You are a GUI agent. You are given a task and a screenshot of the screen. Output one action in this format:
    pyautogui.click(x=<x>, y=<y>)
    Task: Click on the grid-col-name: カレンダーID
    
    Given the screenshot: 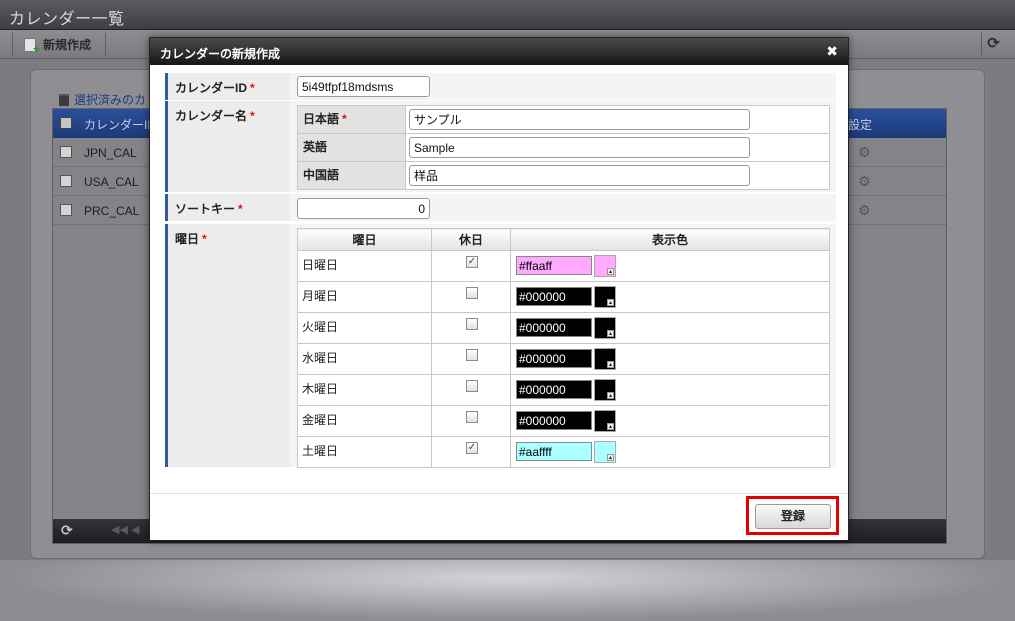 What is the action you would take?
    pyautogui.click(x=120, y=125)
    